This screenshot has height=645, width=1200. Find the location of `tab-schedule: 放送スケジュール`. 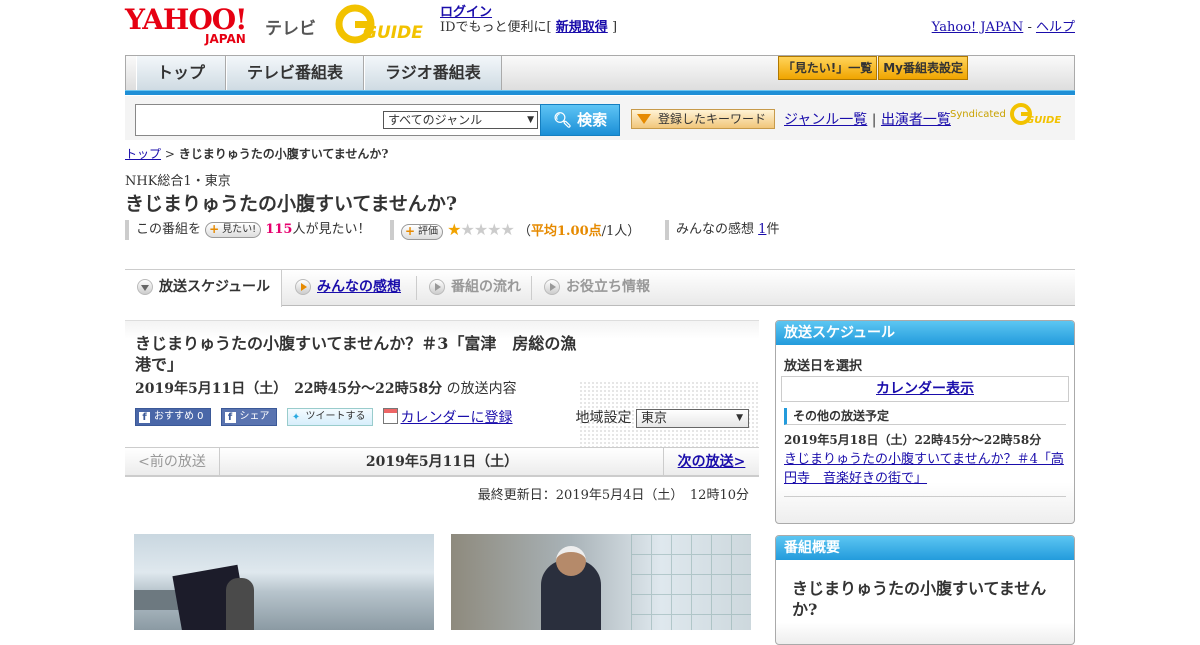

tab-schedule: 放送スケジュール is located at coordinates (203, 288).